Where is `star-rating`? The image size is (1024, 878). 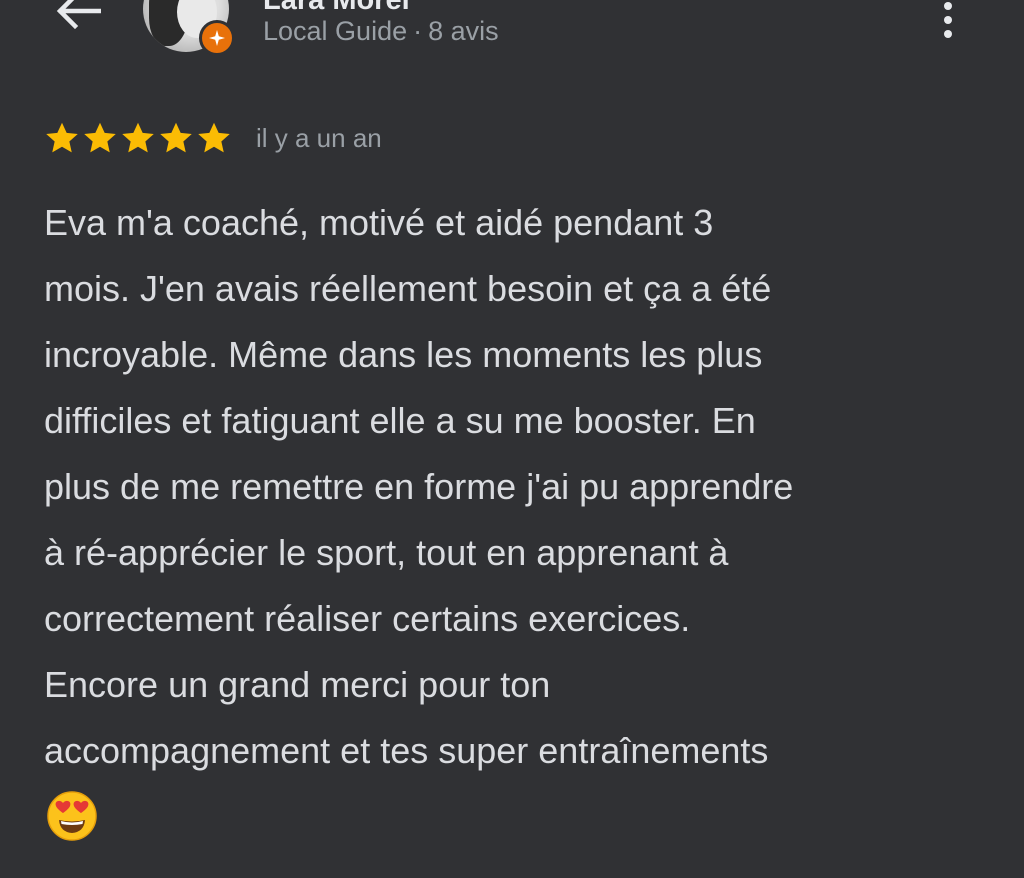
star-rating is located at coordinates (138, 138).